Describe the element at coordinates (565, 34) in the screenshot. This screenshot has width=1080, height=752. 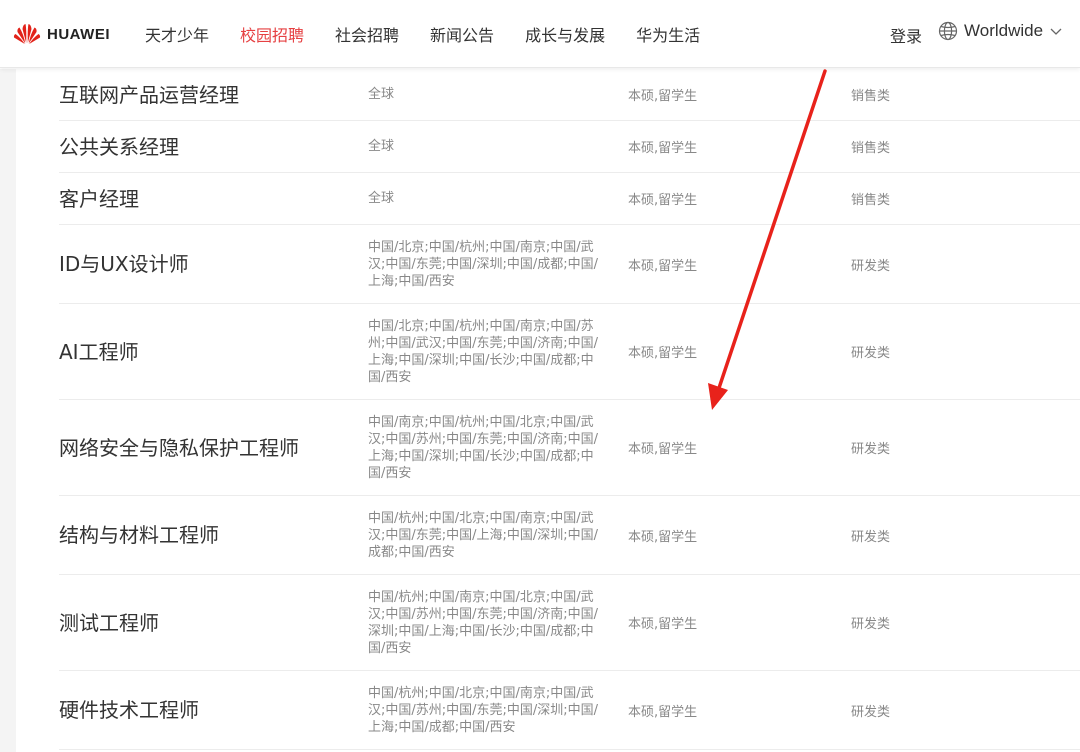
I see `nav-item-growth: 成长与发展` at that location.